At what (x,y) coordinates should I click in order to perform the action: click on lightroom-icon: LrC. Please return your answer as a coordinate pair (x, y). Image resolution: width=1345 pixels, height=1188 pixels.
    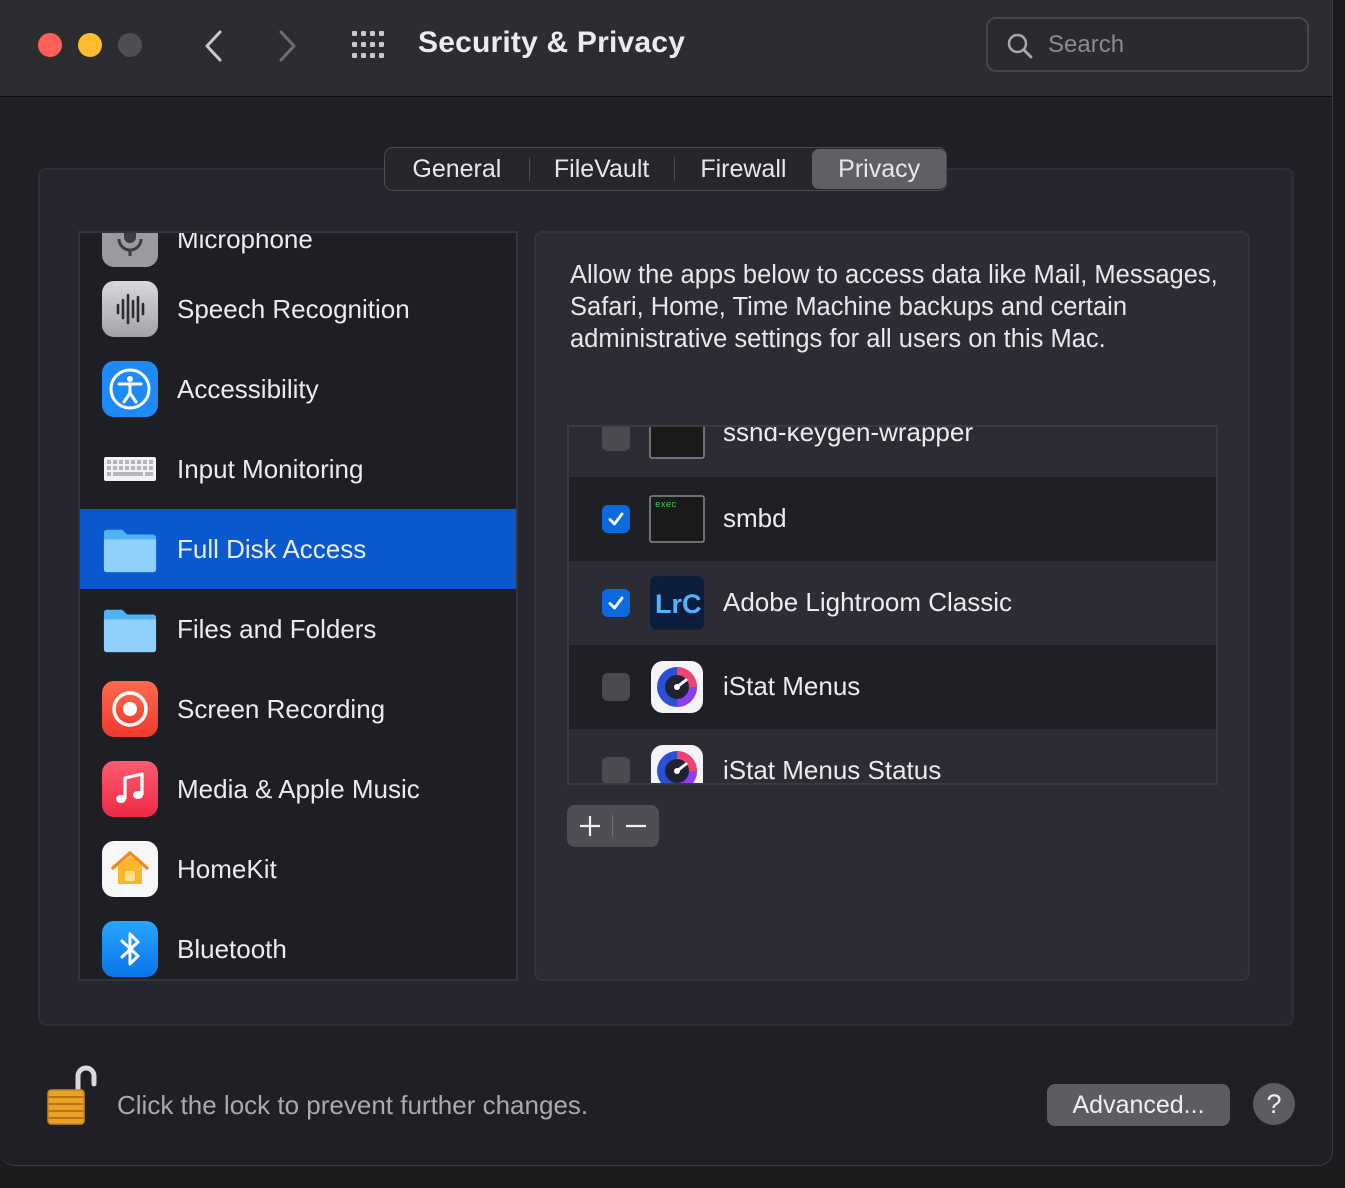
    Looking at the image, I should click on (677, 603).